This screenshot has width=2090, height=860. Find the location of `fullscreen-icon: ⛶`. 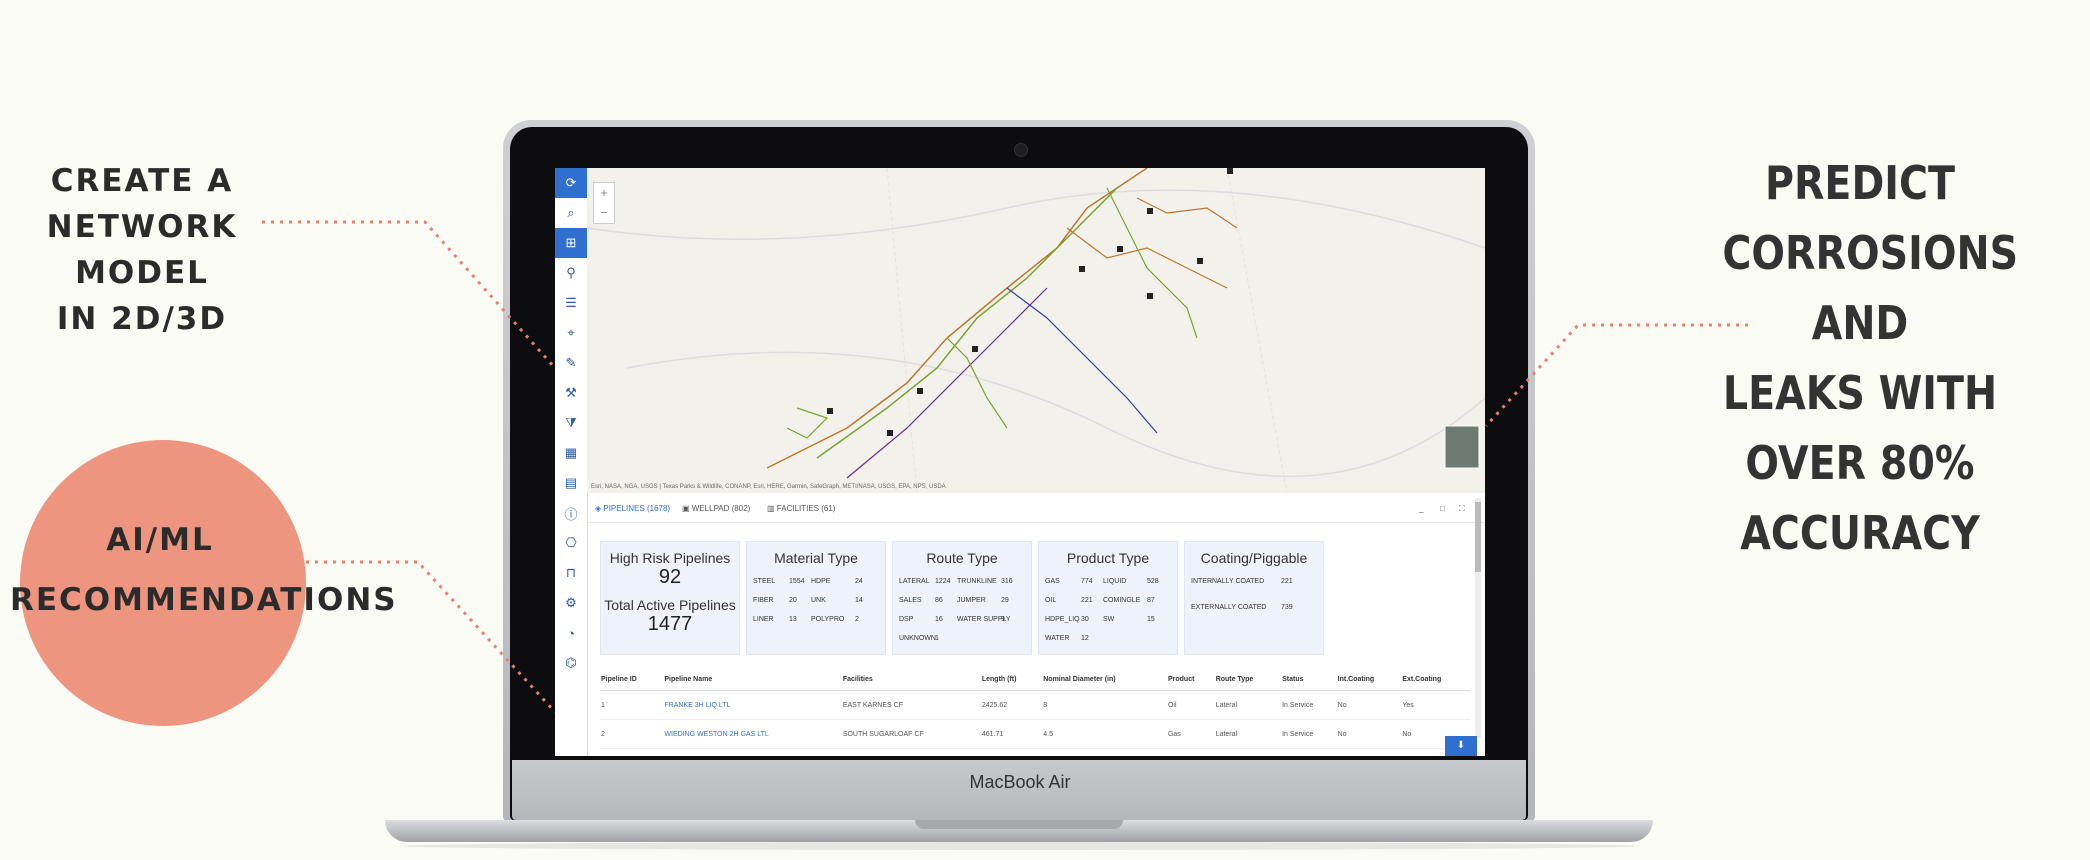

fullscreen-icon: ⛶ is located at coordinates (1462, 509).